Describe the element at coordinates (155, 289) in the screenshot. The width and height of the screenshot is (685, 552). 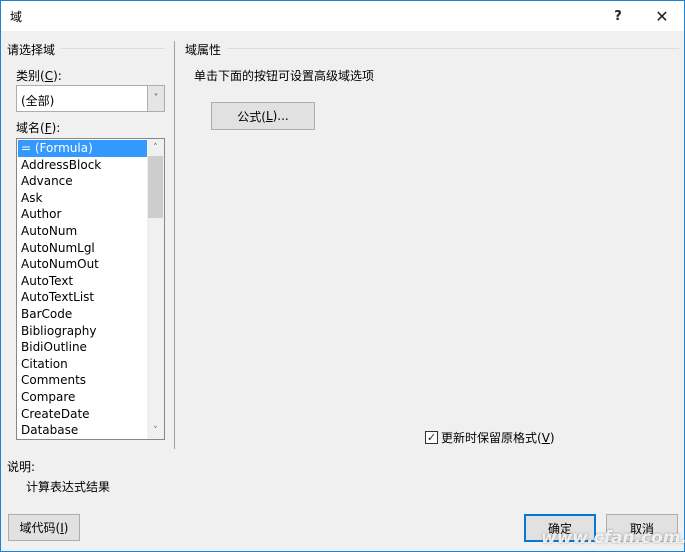
I see `list-scrollbar: ˄ ˅` at that location.